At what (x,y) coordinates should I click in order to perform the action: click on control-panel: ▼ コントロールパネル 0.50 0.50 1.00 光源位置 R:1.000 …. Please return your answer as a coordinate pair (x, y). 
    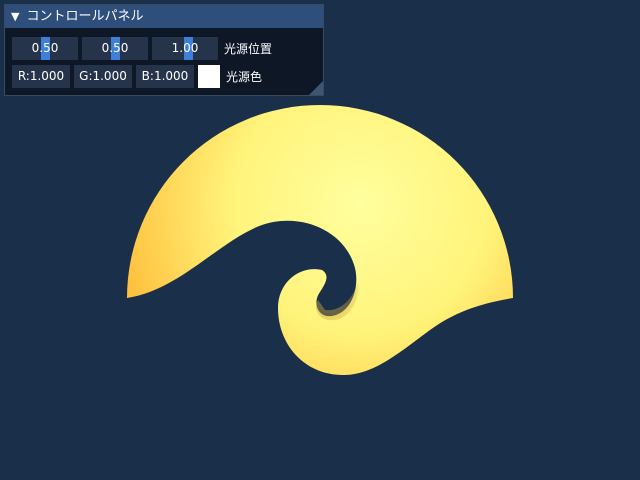
    Looking at the image, I should click on (164, 50).